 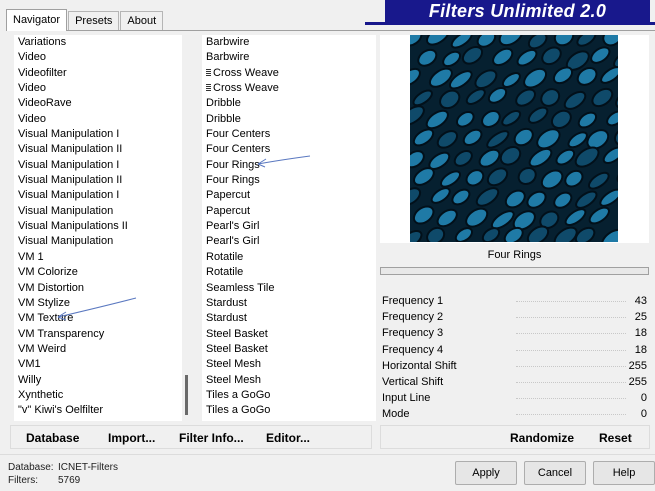 What do you see at coordinates (88, 467) in the screenshot?
I see `database-value: ICNET-Filters` at bounding box center [88, 467].